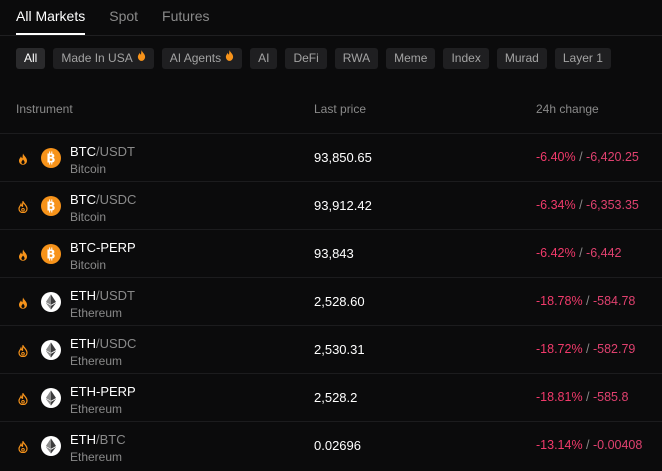 This screenshot has width=662, height=471. Describe the element at coordinates (185, 18) in the screenshot. I see `tab-futures: Futures` at that location.